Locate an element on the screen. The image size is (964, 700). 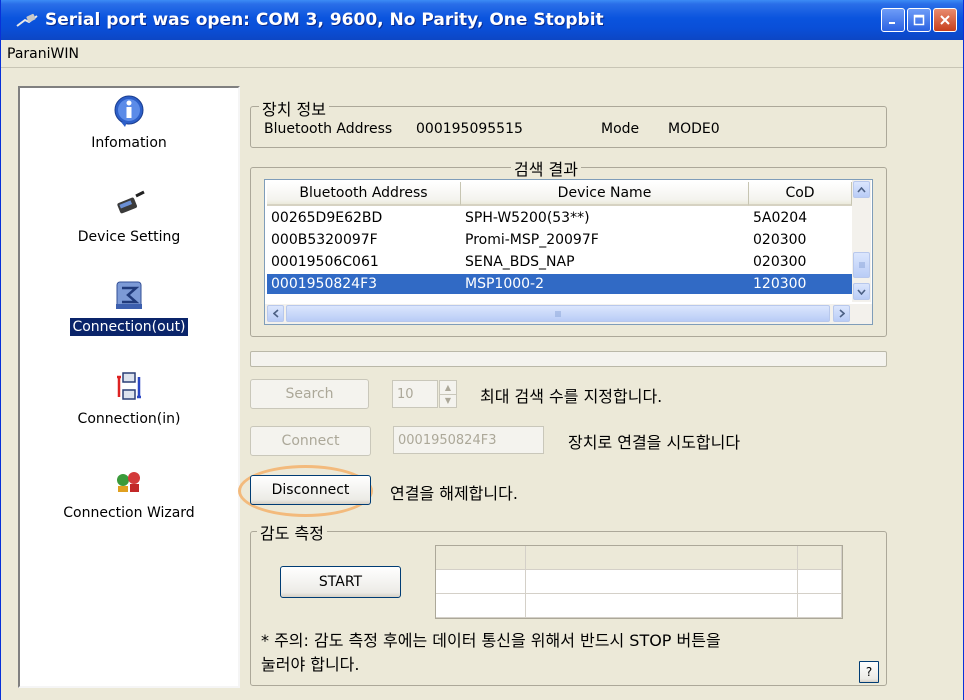
start-button: START is located at coordinates (340, 582).